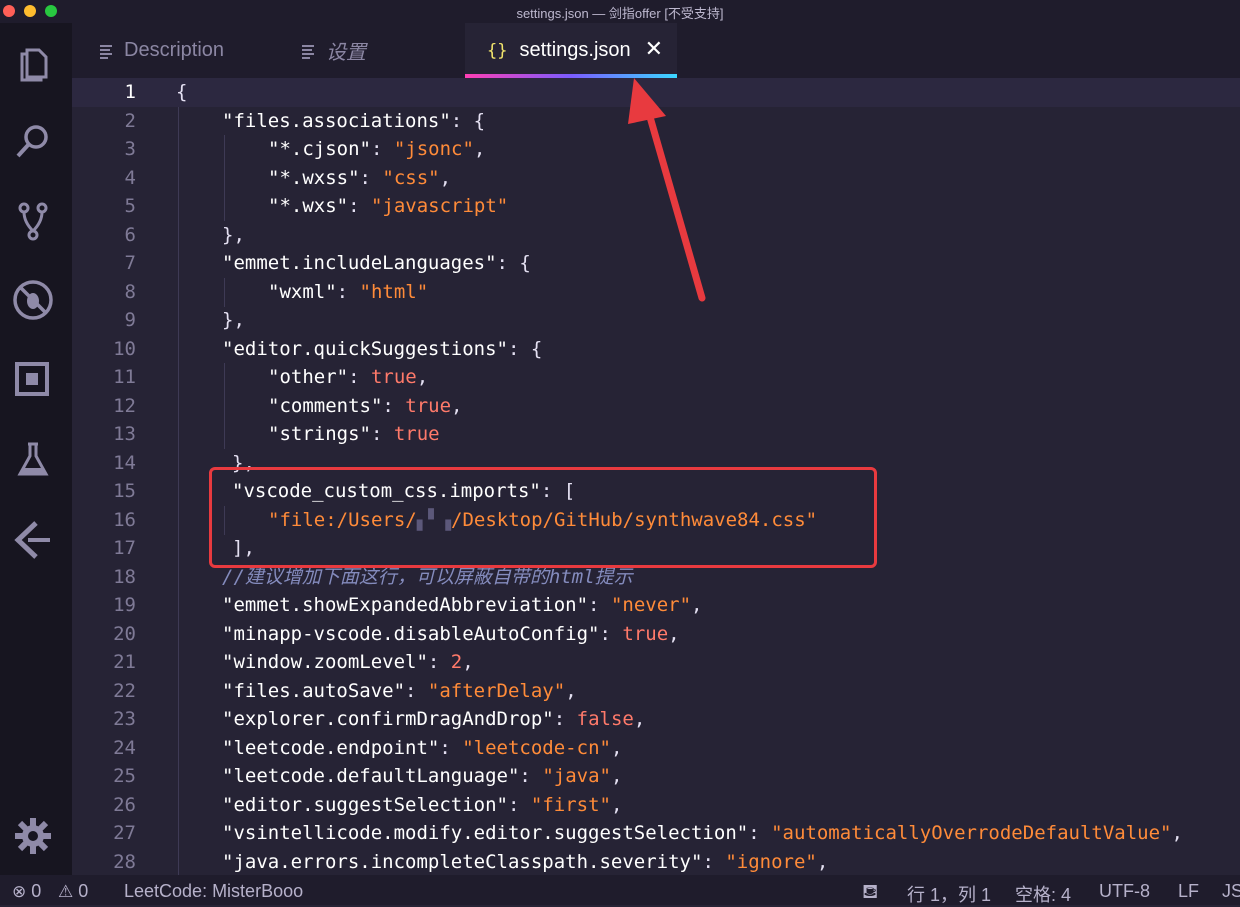 Image resolution: width=1240 pixels, height=907 pixels. I want to click on code-line: 4 "*.wxss": "css",, so click(288, 177).